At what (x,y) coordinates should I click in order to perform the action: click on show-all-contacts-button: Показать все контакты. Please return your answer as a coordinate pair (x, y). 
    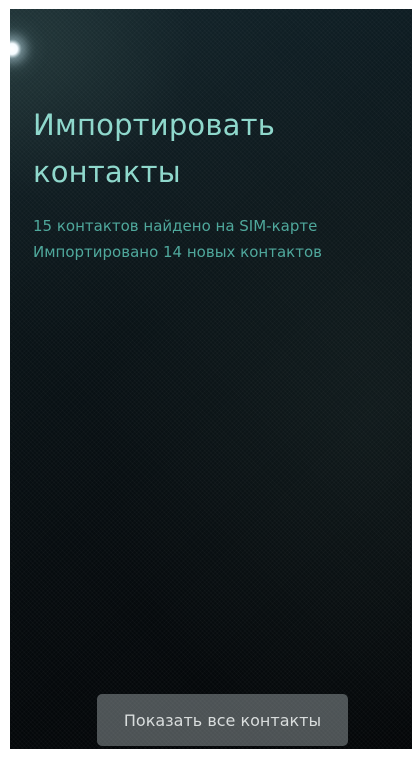
    Looking at the image, I should click on (222, 720).